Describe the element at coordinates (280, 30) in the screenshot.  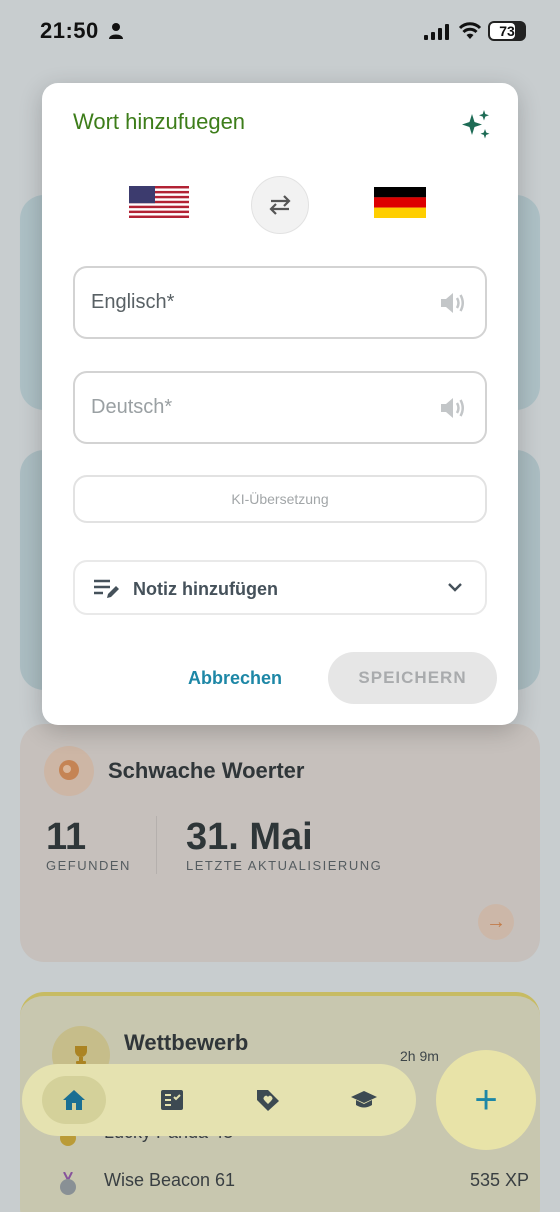
I see `status-bar: 21:50 73` at that location.